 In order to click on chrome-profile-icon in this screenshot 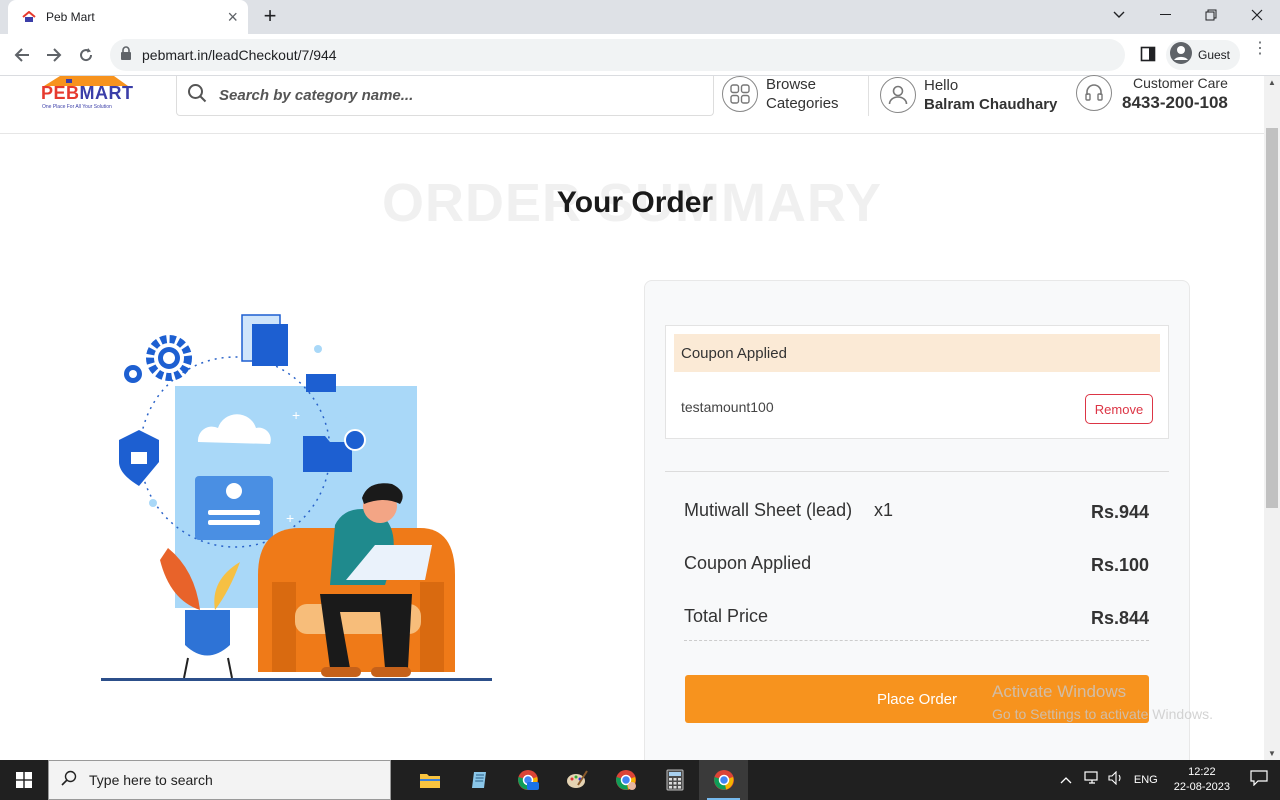, I will do `click(625, 780)`.